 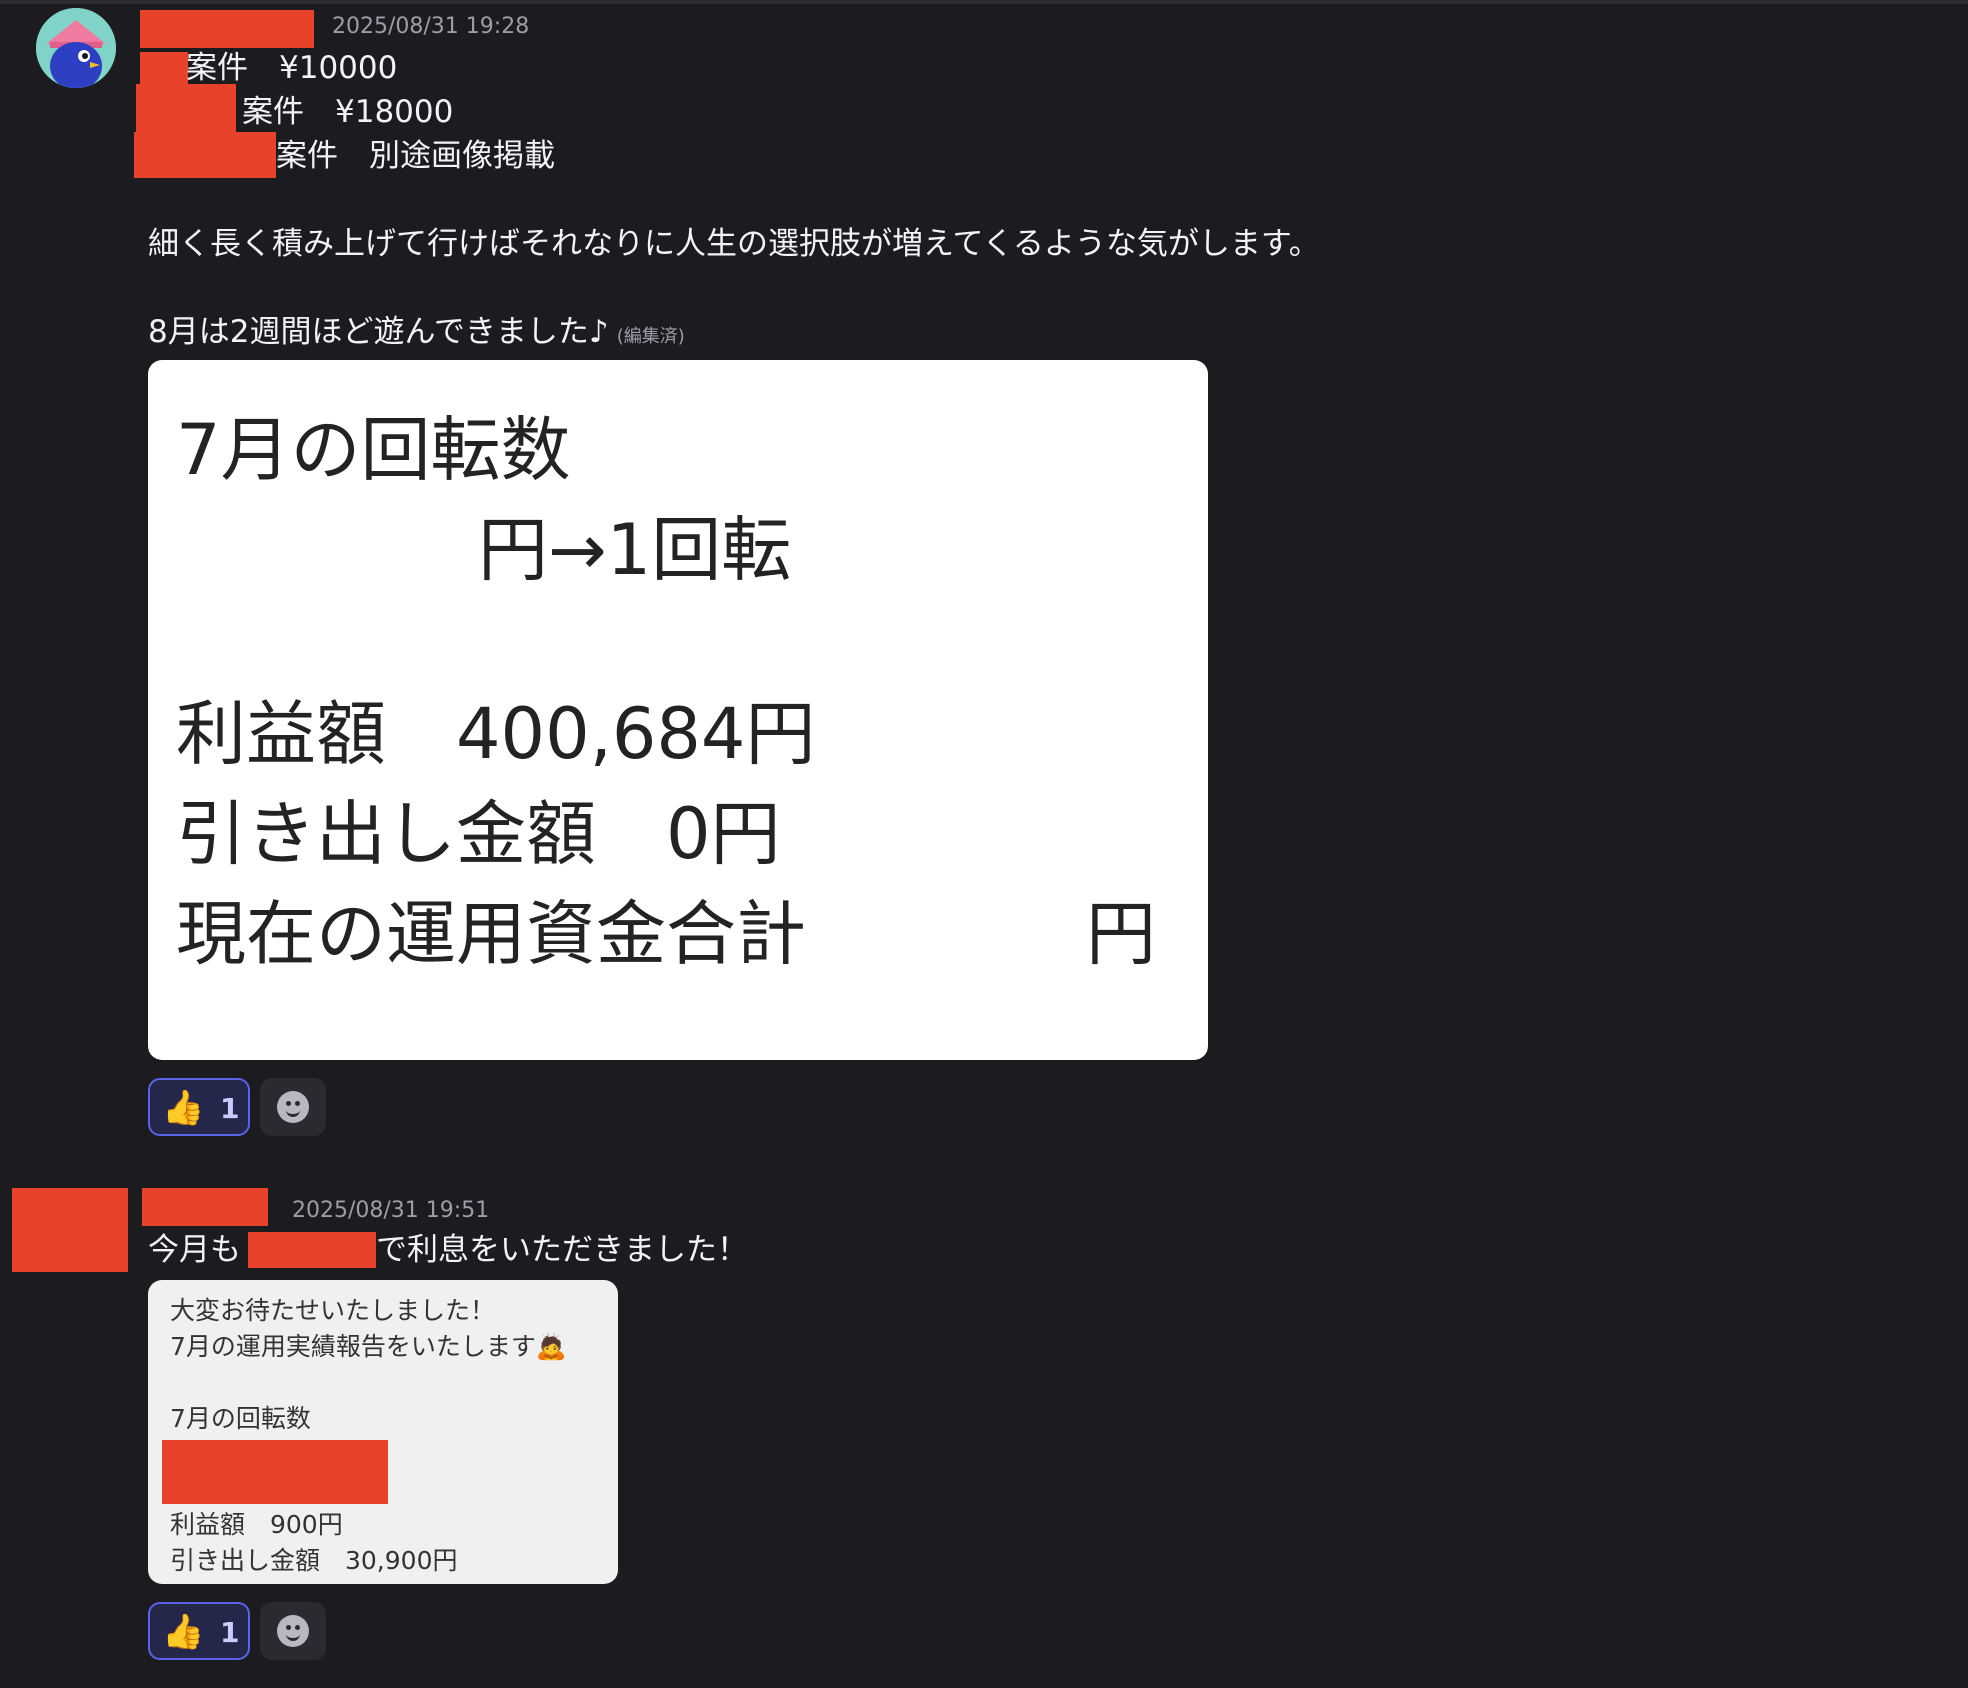 What do you see at coordinates (635, 550) in the screenshot?
I see `image-line: 円→1回転` at bounding box center [635, 550].